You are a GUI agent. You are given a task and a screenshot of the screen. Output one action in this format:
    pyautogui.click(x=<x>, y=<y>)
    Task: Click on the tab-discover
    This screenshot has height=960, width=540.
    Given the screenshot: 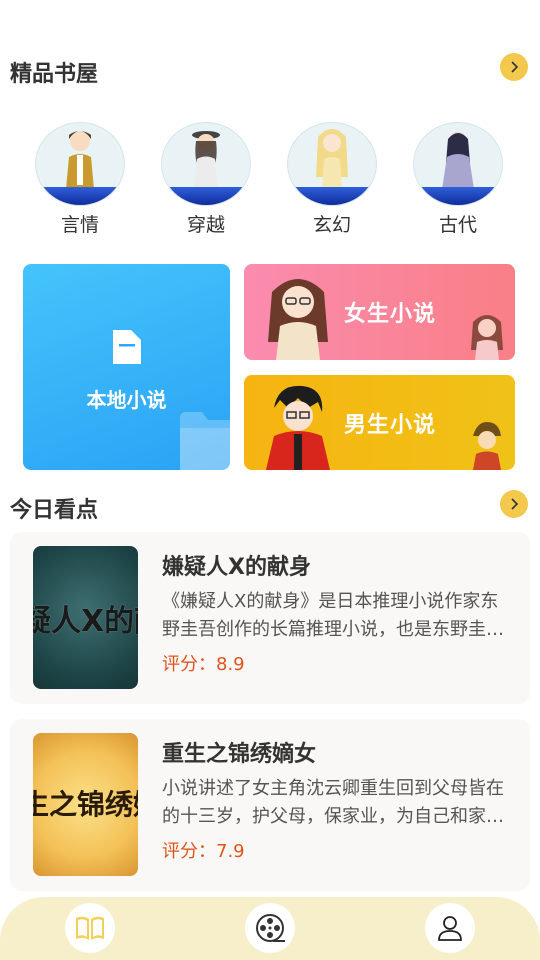 What is the action you would take?
    pyautogui.click(x=270, y=928)
    